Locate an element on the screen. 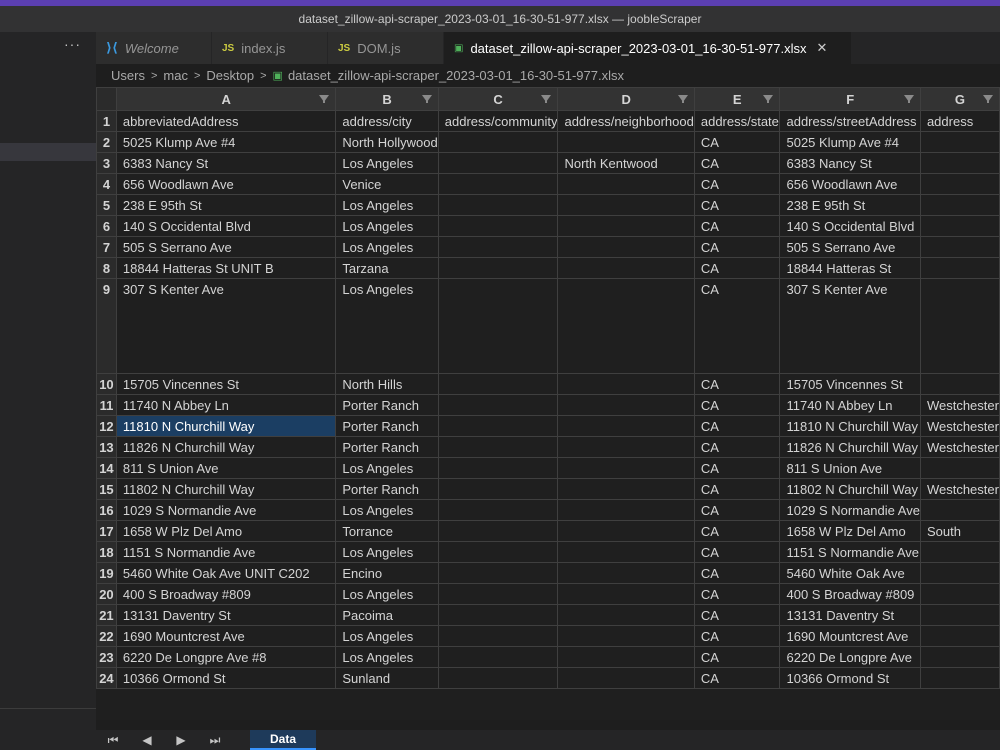 The height and width of the screenshot is (750, 1000). table-cell: address/streetAddress is located at coordinates (850, 121).